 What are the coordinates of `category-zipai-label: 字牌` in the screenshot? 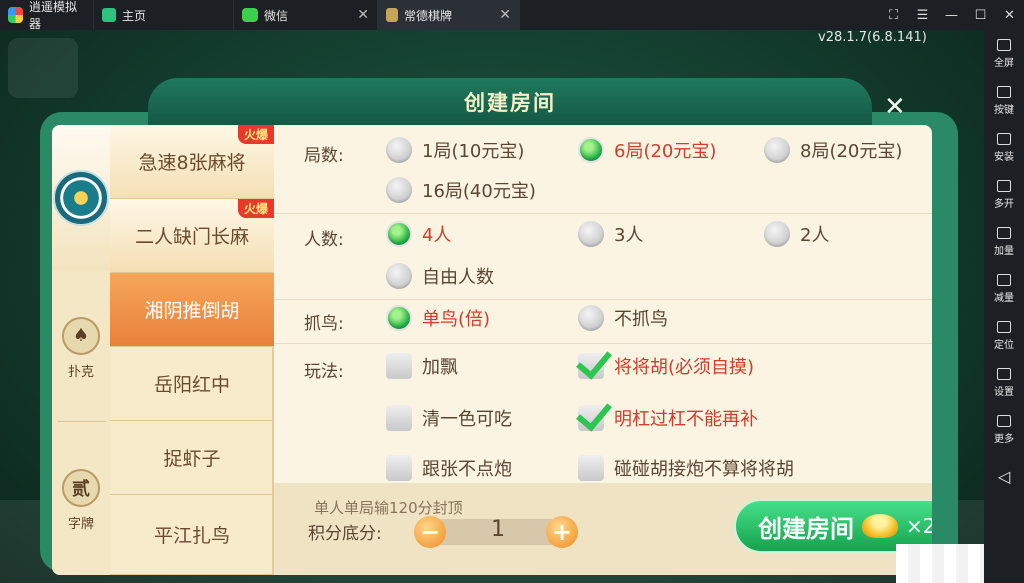 It's located at (80, 524).